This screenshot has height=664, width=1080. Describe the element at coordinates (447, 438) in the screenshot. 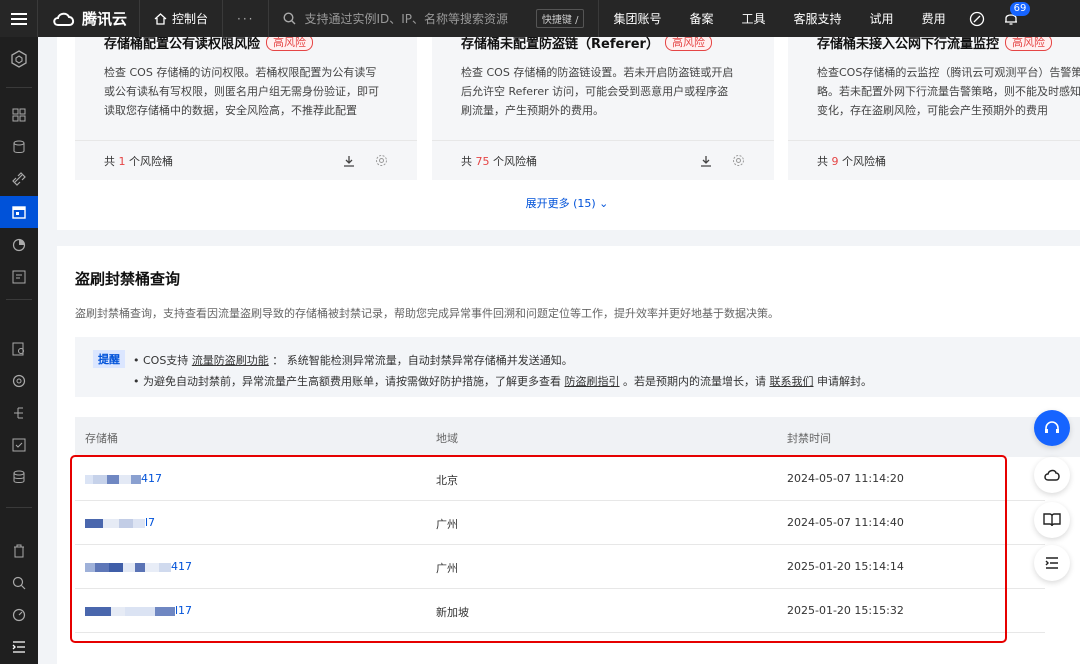

I see `col-region: 地域` at that location.